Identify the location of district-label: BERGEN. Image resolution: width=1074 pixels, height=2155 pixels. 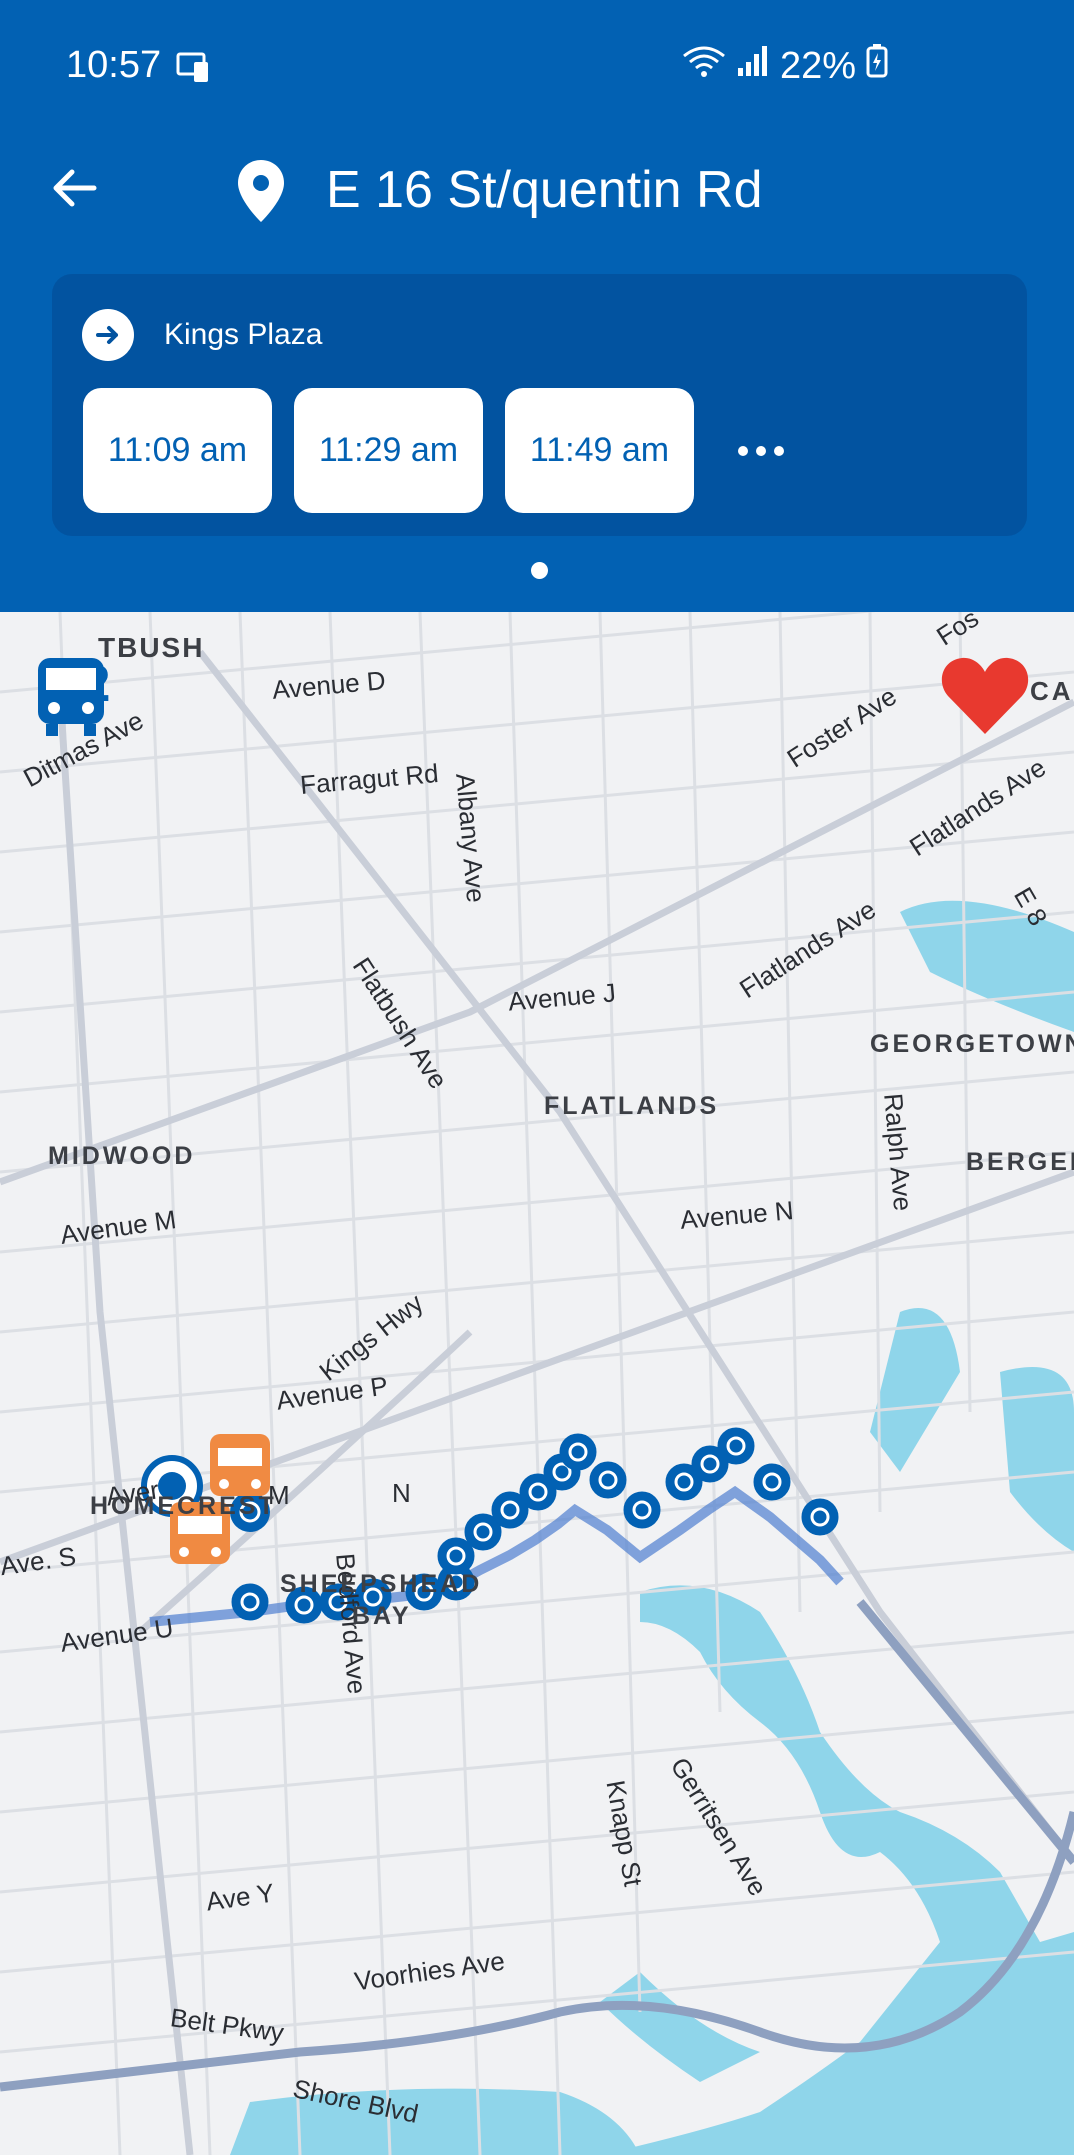
(1020, 1162).